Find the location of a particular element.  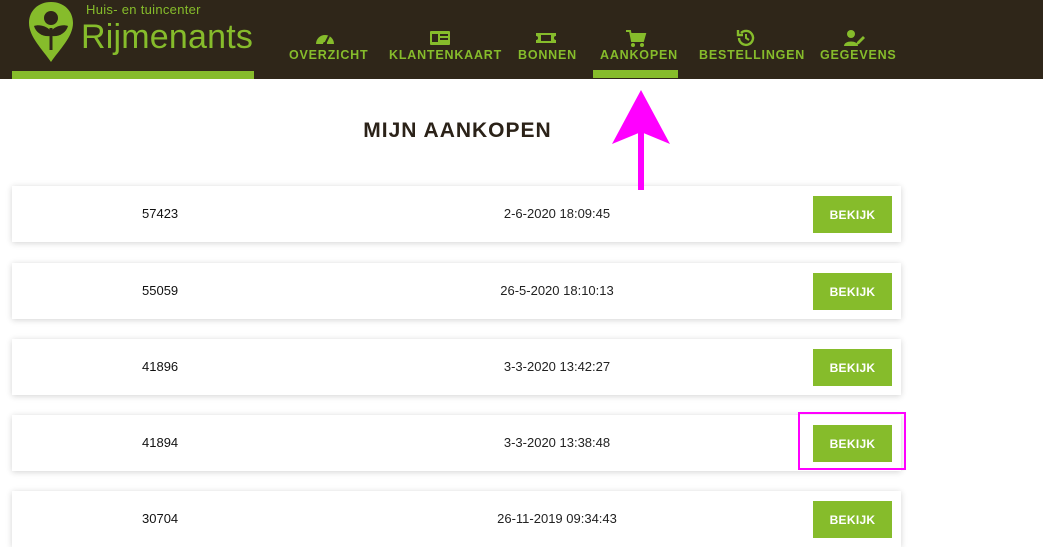

purchase-date: 2-6-2020 18:09:45 is located at coordinates (557, 213).